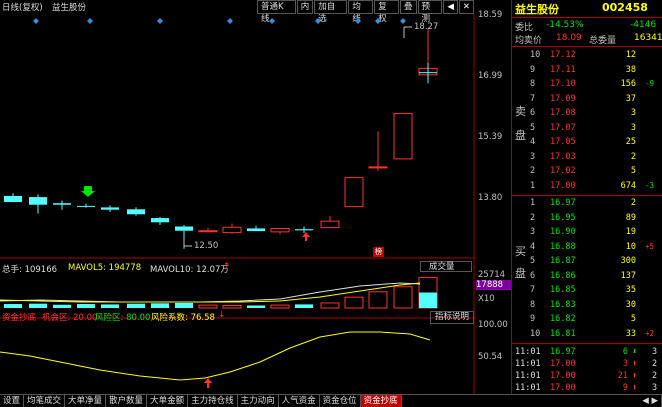 This screenshot has width=662, height=407. I want to click on order-book-row: 4 16.88 10 +5, so click(587, 248).